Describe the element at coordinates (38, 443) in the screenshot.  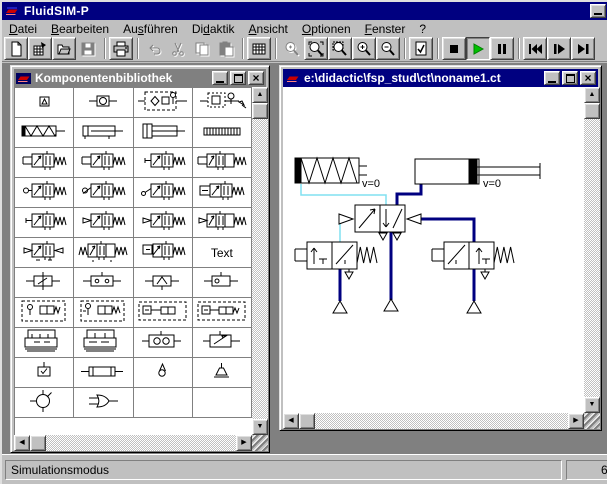
I see `library-hscrollbar-thumb` at that location.